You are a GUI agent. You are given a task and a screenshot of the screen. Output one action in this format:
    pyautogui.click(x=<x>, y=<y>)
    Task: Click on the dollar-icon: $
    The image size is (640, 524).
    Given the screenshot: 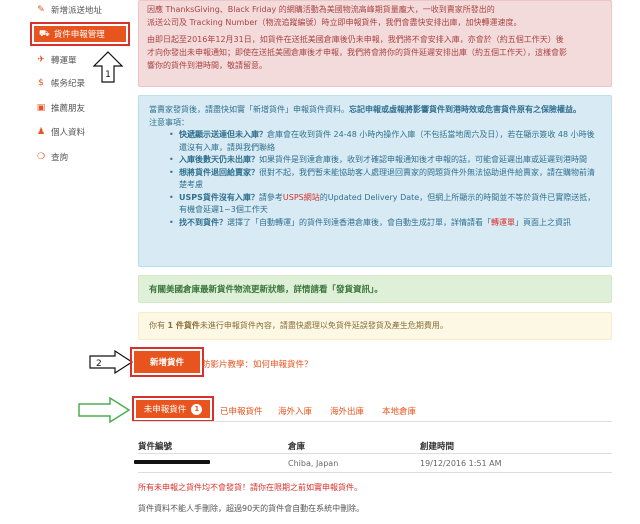 What is the action you would take?
    pyautogui.click(x=41, y=82)
    